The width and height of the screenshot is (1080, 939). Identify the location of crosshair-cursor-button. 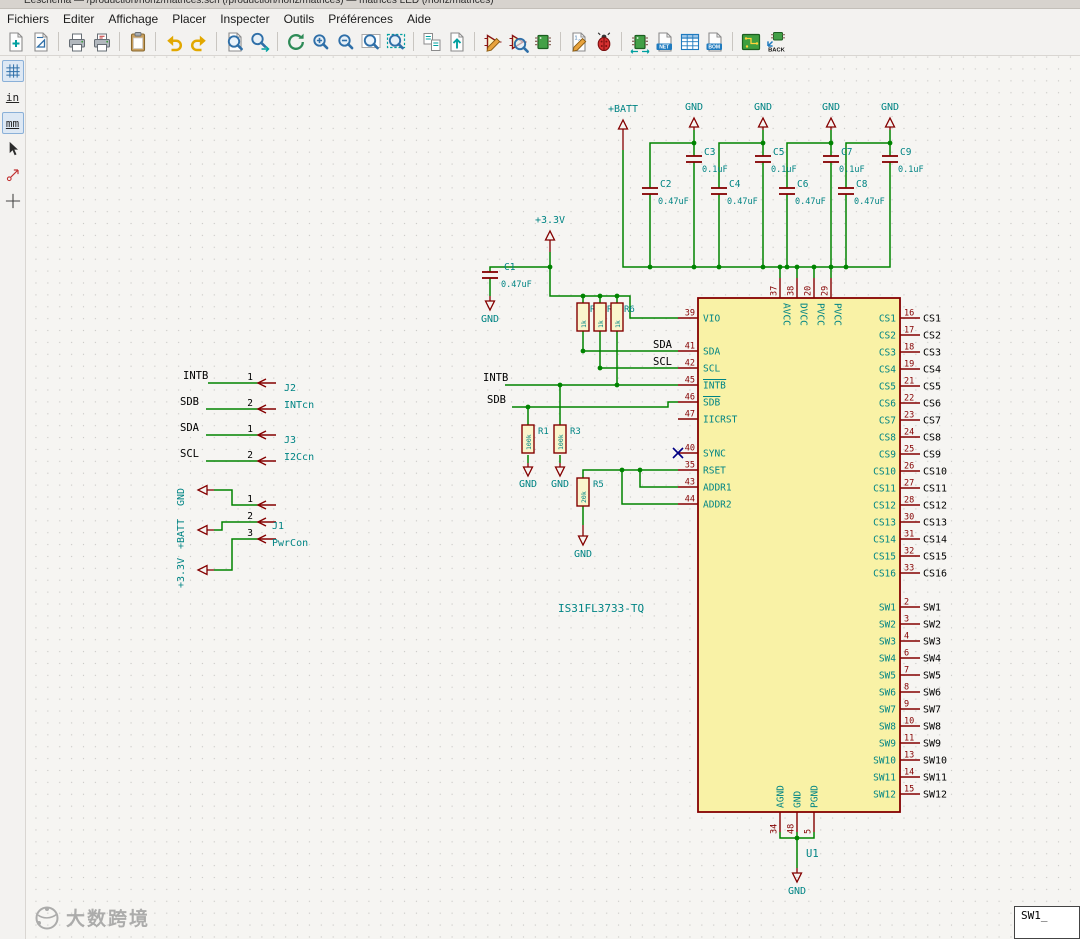
(13, 201).